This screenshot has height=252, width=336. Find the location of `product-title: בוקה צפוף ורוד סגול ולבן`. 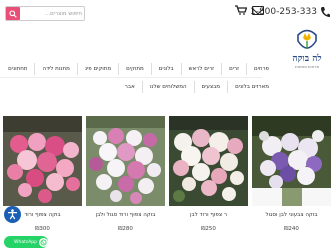

product-title: בוקה צפוף ורוד סגול ולבן is located at coordinates (125, 215).